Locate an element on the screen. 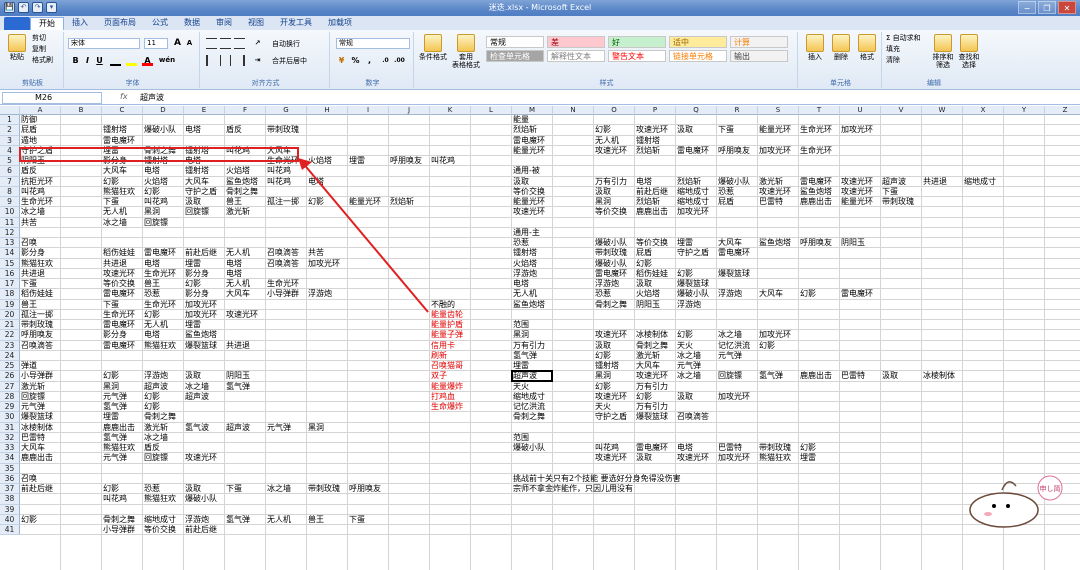 The image size is (1080, 570). cell: 元气弹 is located at coordinates (114, 458).